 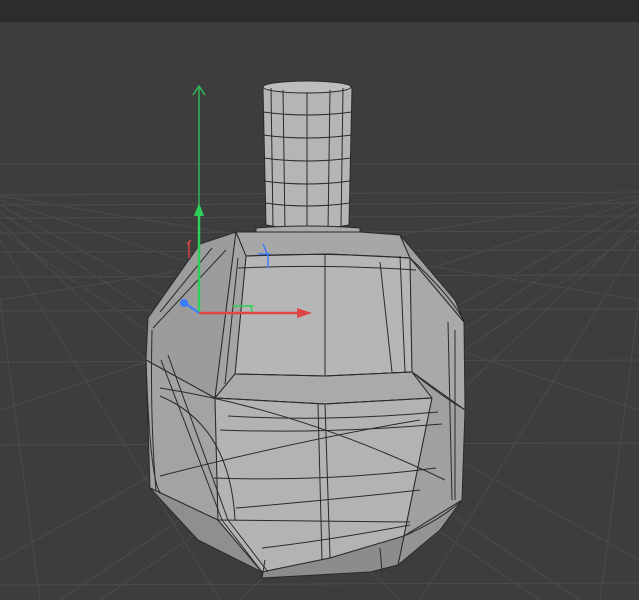 I want to click on axis-y-arrowhead, so click(x=199, y=209).